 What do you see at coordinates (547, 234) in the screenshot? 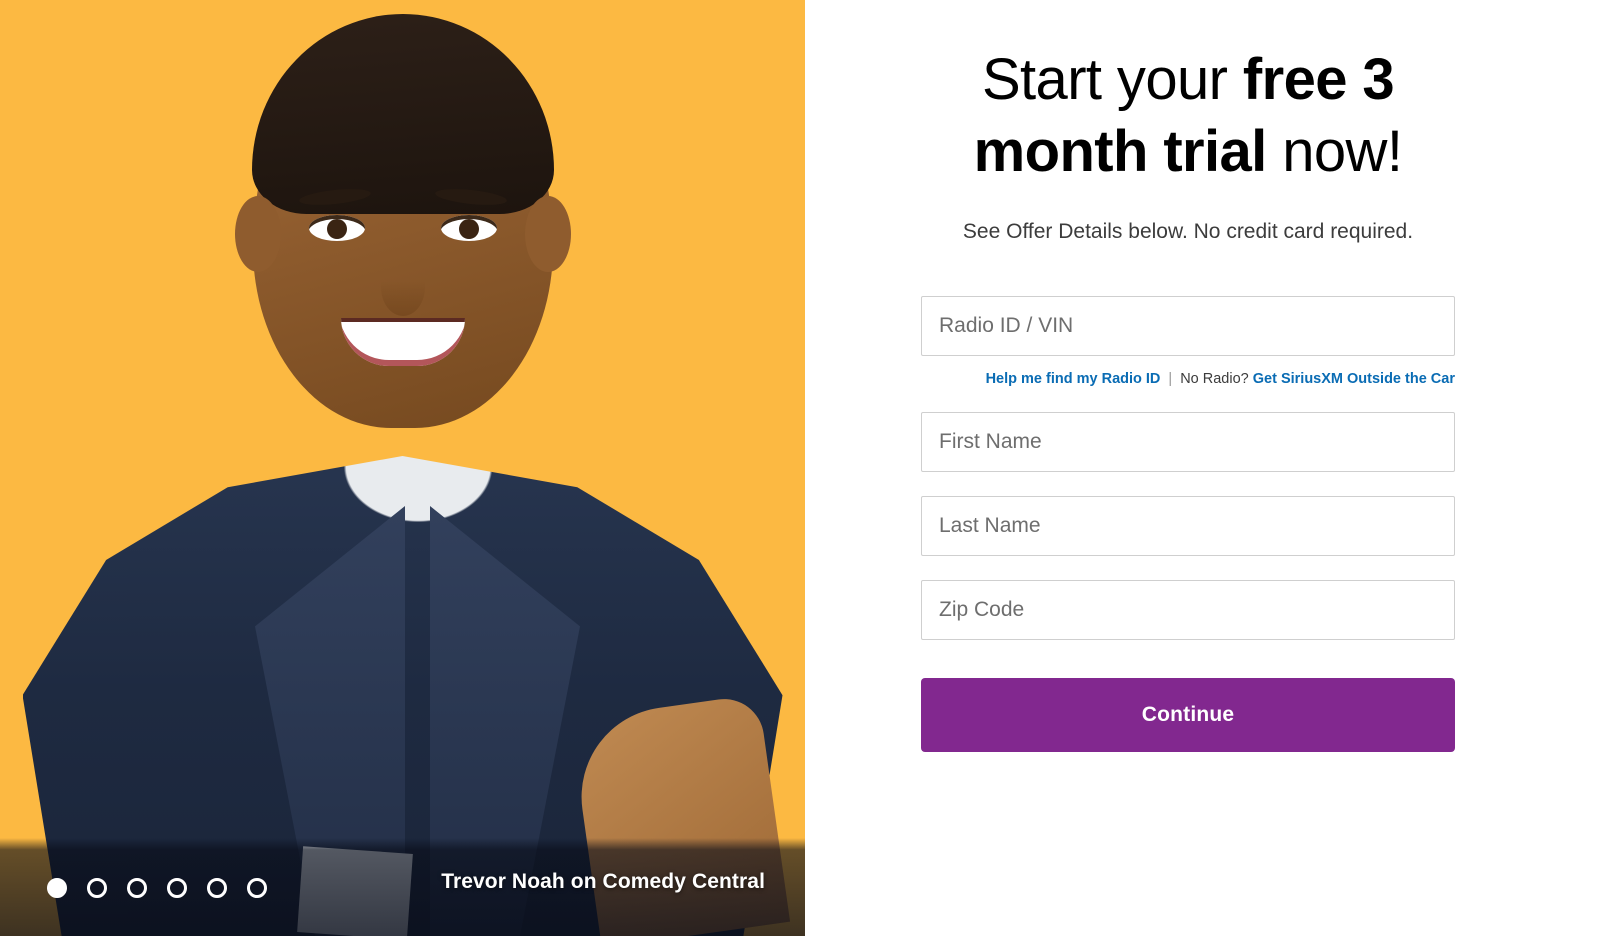
I see `ear-right-shape` at bounding box center [547, 234].